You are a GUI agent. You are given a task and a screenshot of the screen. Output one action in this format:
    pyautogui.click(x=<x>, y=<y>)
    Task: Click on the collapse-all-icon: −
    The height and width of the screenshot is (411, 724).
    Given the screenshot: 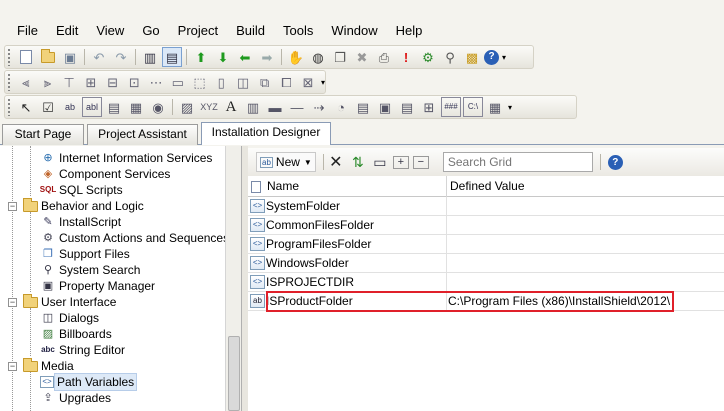 What is the action you would take?
    pyautogui.click(x=420, y=162)
    